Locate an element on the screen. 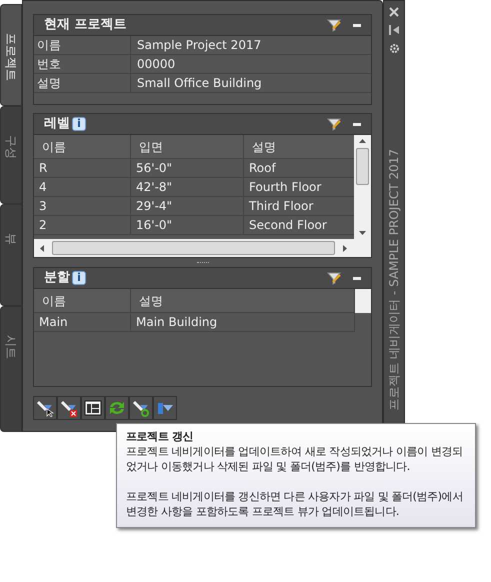 Image resolution: width=491 pixels, height=582 pixels. scroll-right-icon is located at coordinates (345, 248).